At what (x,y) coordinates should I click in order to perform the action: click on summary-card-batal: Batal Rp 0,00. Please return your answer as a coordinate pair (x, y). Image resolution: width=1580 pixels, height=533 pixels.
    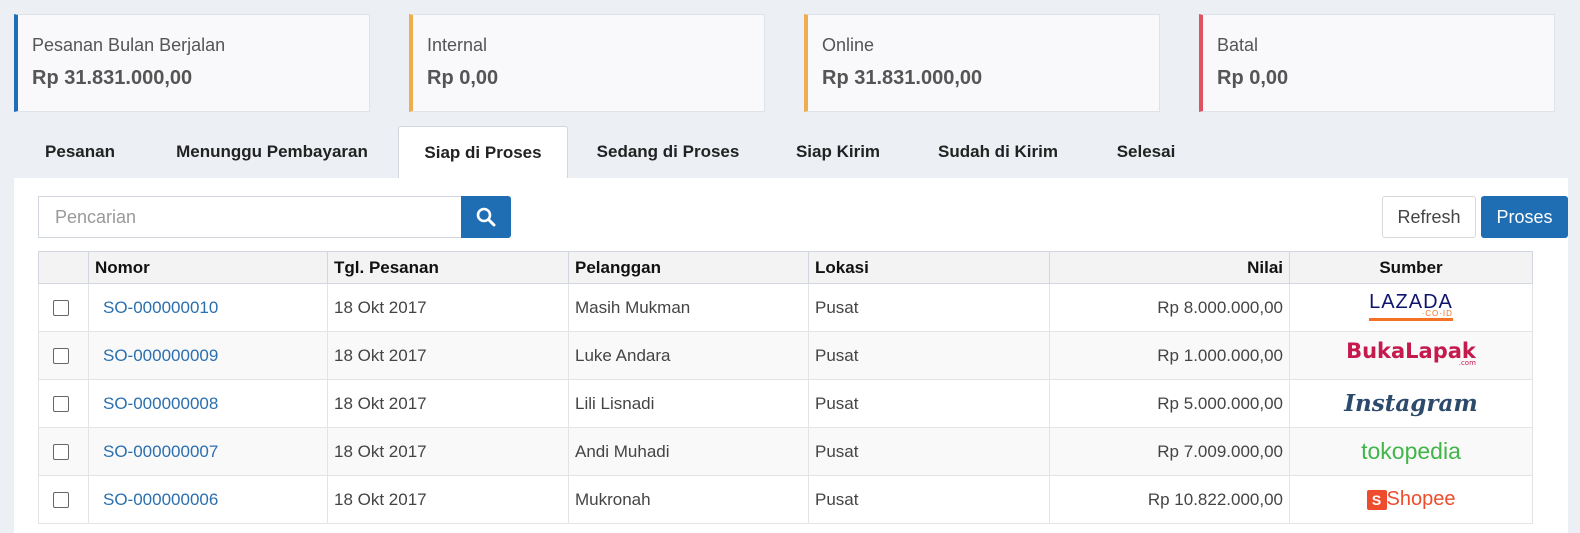
    Looking at the image, I should click on (1377, 63).